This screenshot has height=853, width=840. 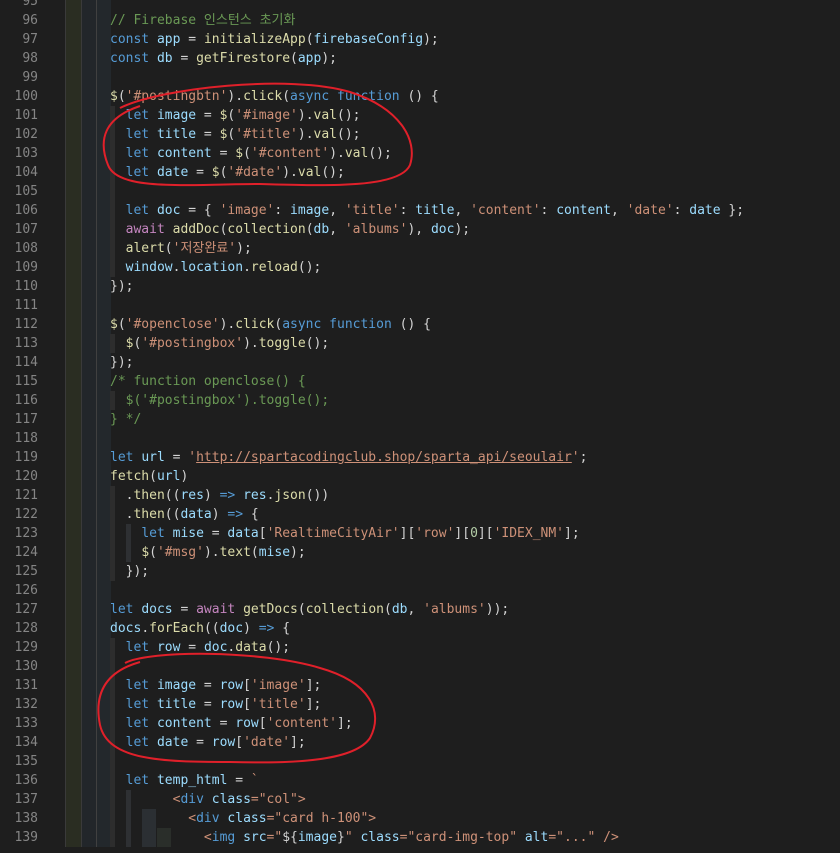 What do you see at coordinates (192, 818) in the screenshot?
I see `code-token: <` at bounding box center [192, 818].